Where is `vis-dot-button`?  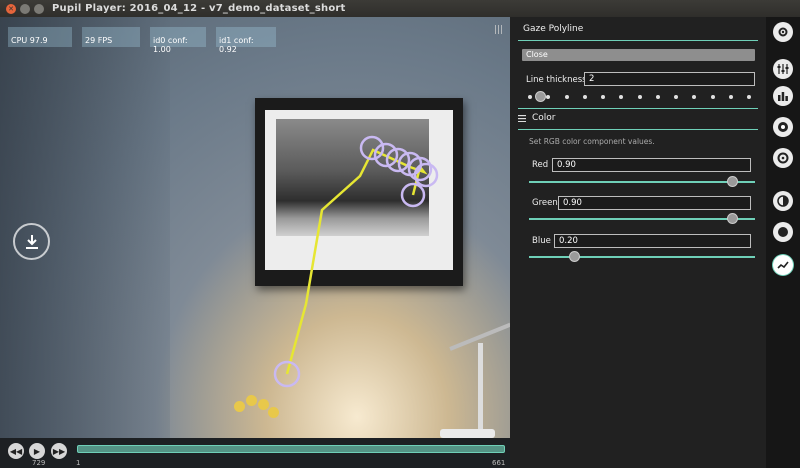 vis-dot-button is located at coordinates (783, 232).